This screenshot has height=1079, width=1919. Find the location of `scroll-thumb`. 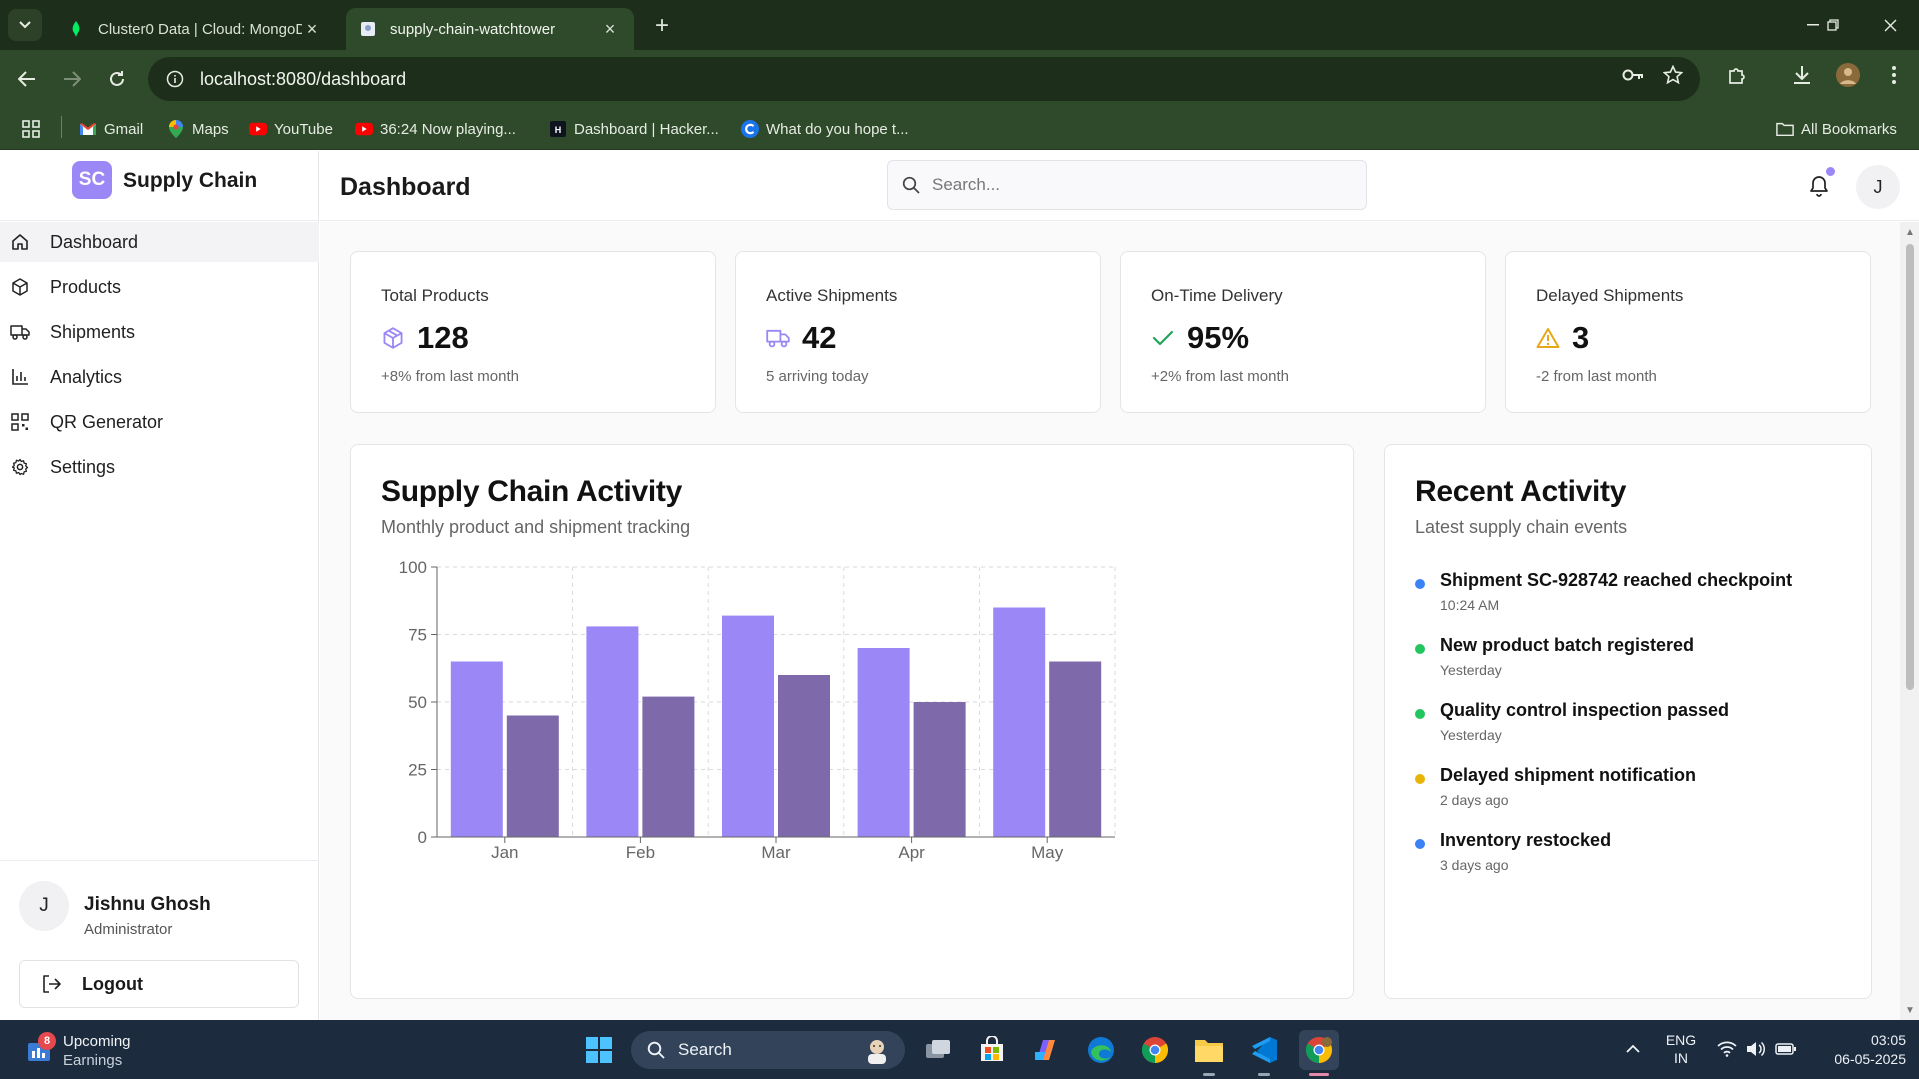

scroll-thumb is located at coordinates (1910, 467).